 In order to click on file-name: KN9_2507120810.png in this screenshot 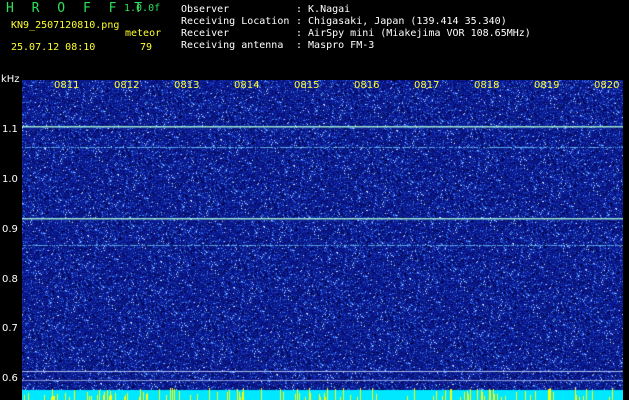, I will do `click(65, 25)`.